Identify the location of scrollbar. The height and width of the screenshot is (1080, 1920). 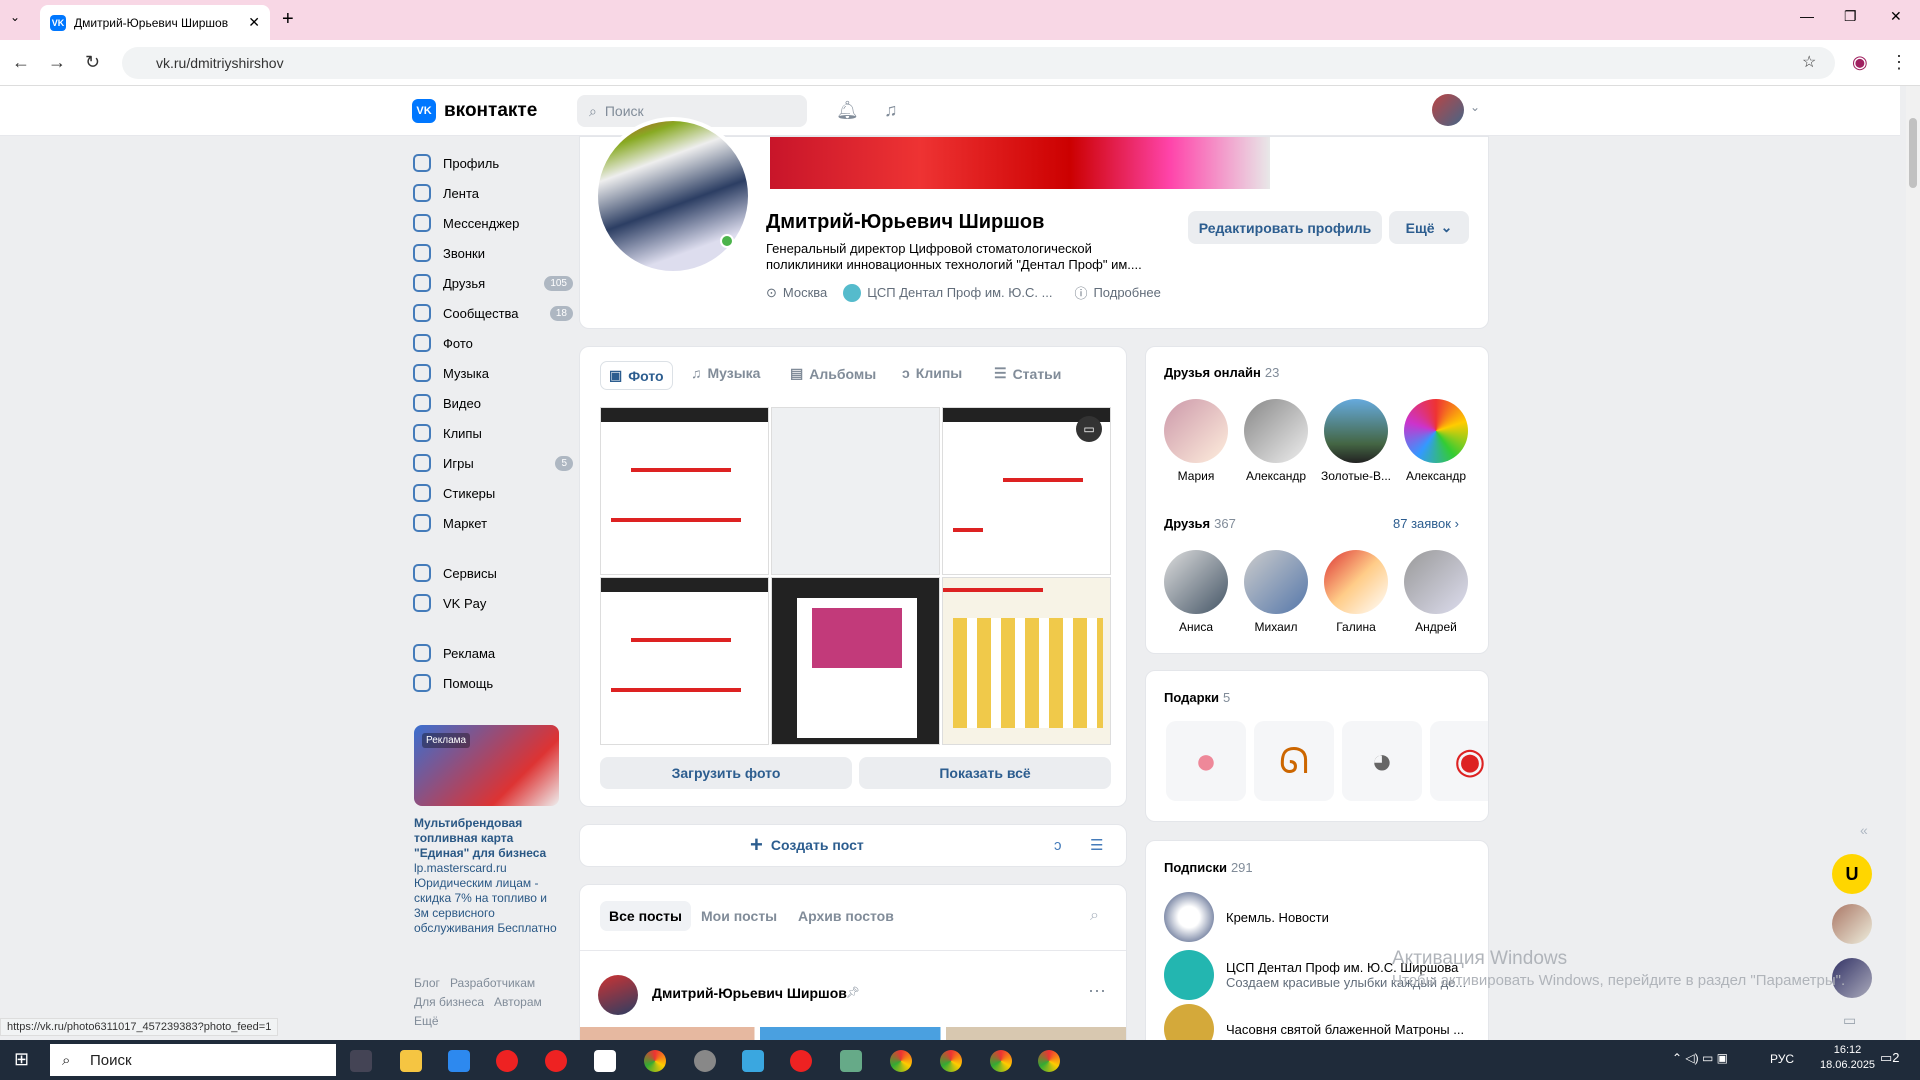
(1913, 563).